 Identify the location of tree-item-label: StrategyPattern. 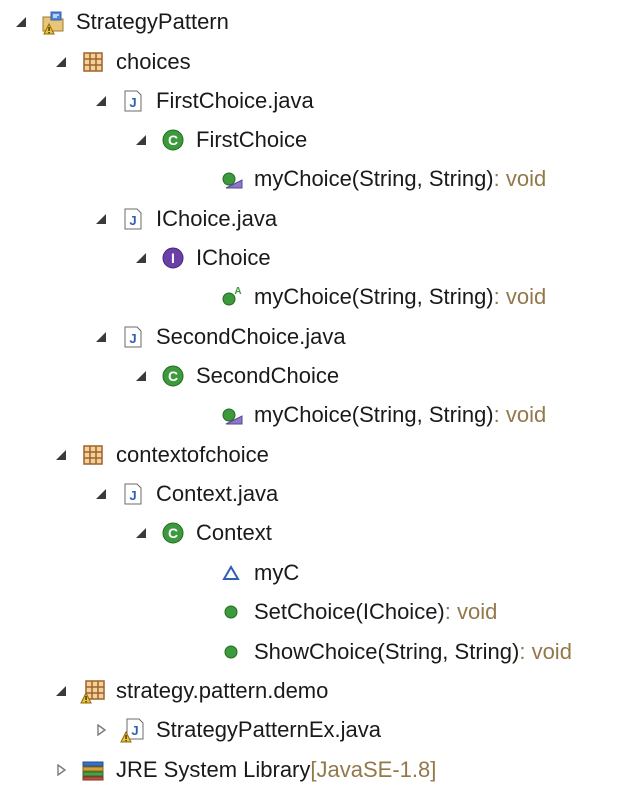
(152, 21).